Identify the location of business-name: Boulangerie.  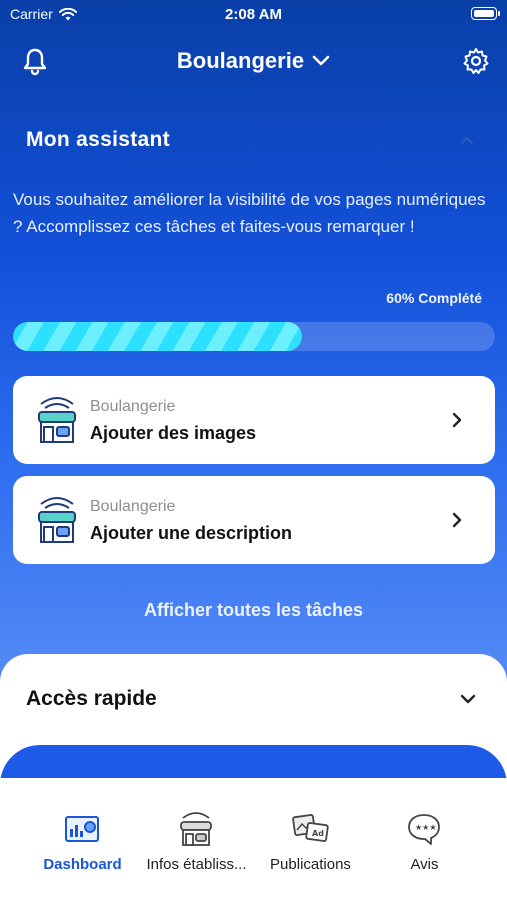
(240, 60).